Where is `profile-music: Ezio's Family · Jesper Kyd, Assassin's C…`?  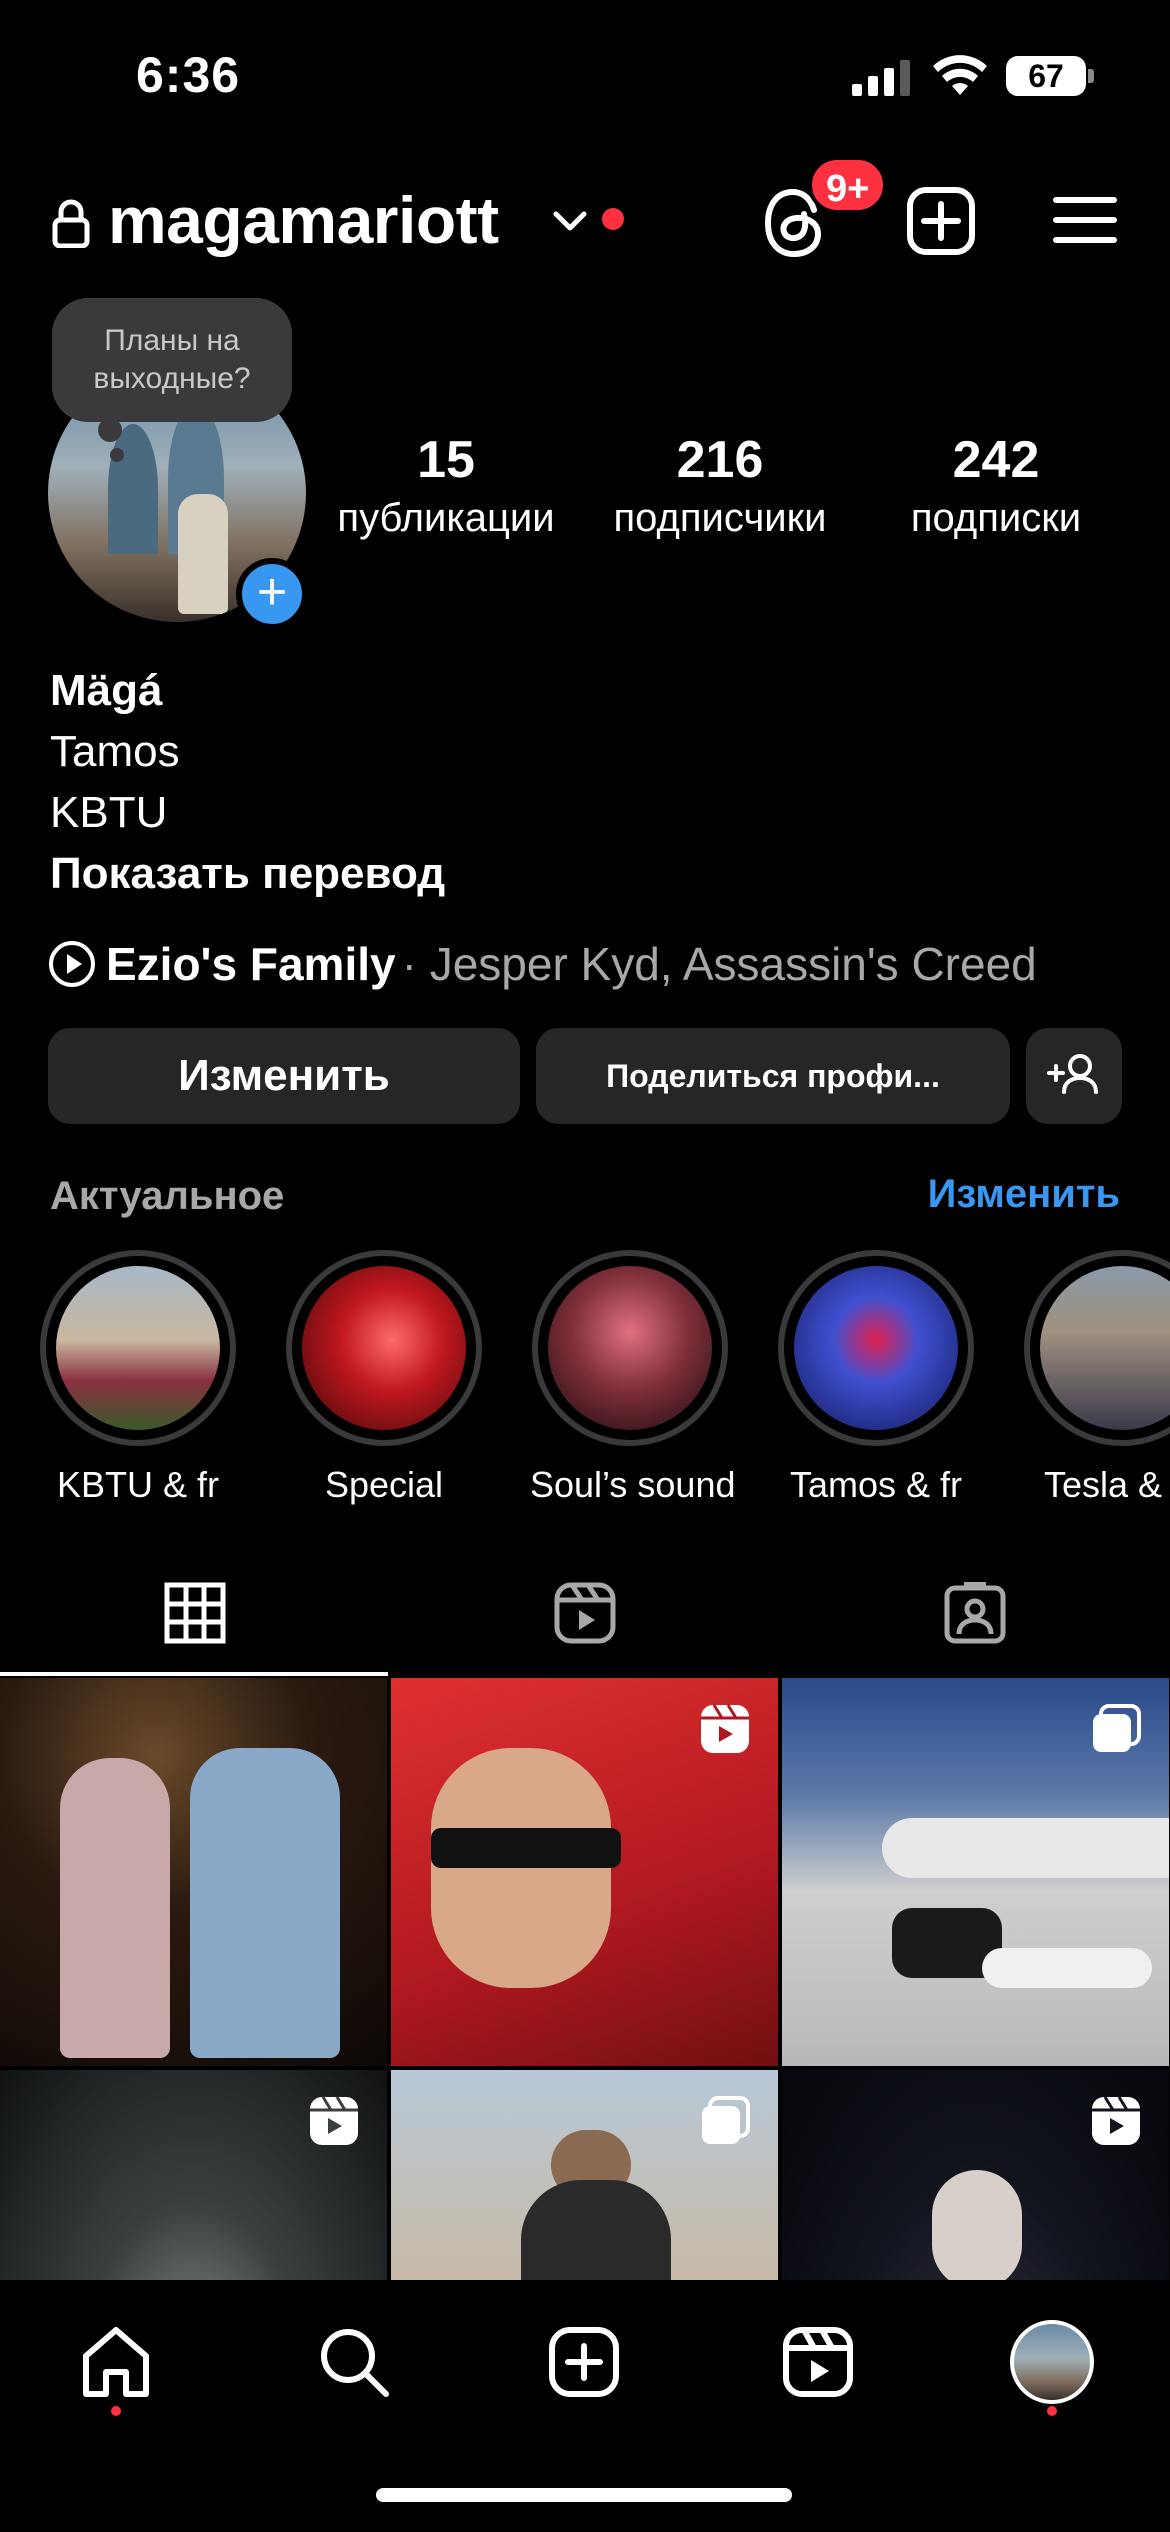
profile-music: Ezio's Family · Jesper Kyd, Assassin's C… is located at coordinates (542, 964).